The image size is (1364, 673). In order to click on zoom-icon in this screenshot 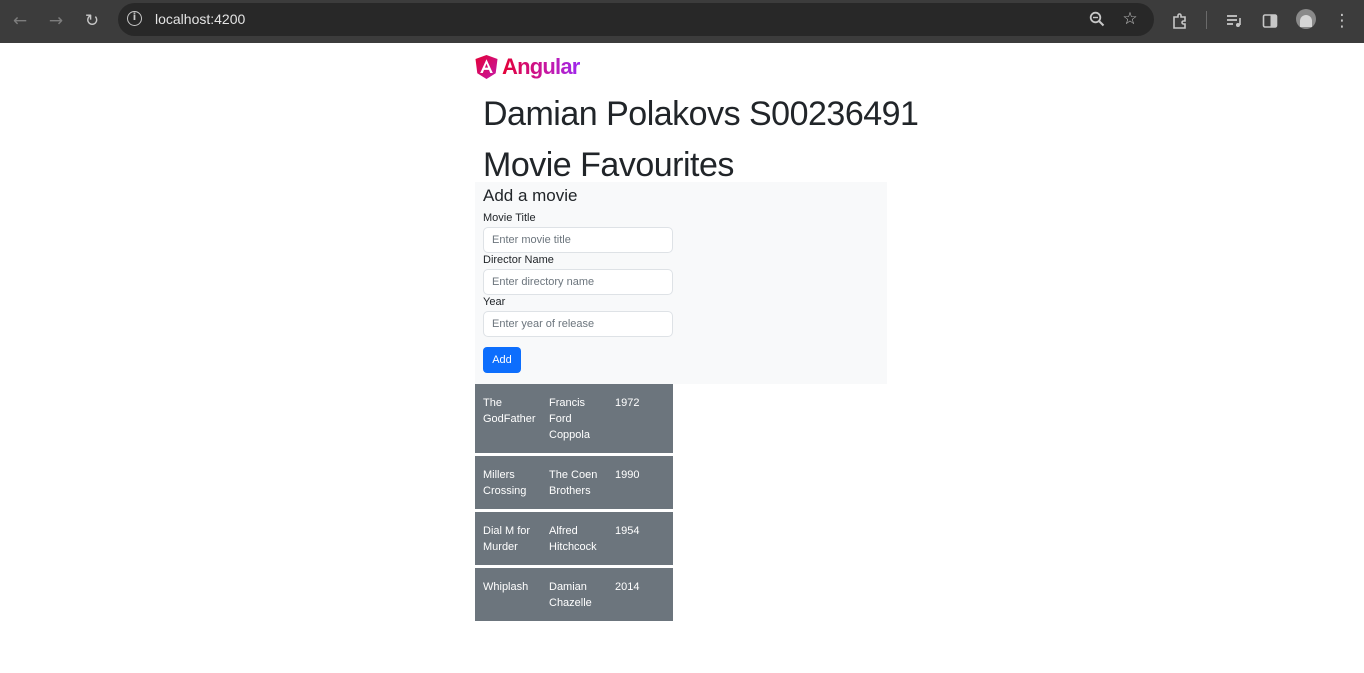, I will do `click(1097, 19)`.